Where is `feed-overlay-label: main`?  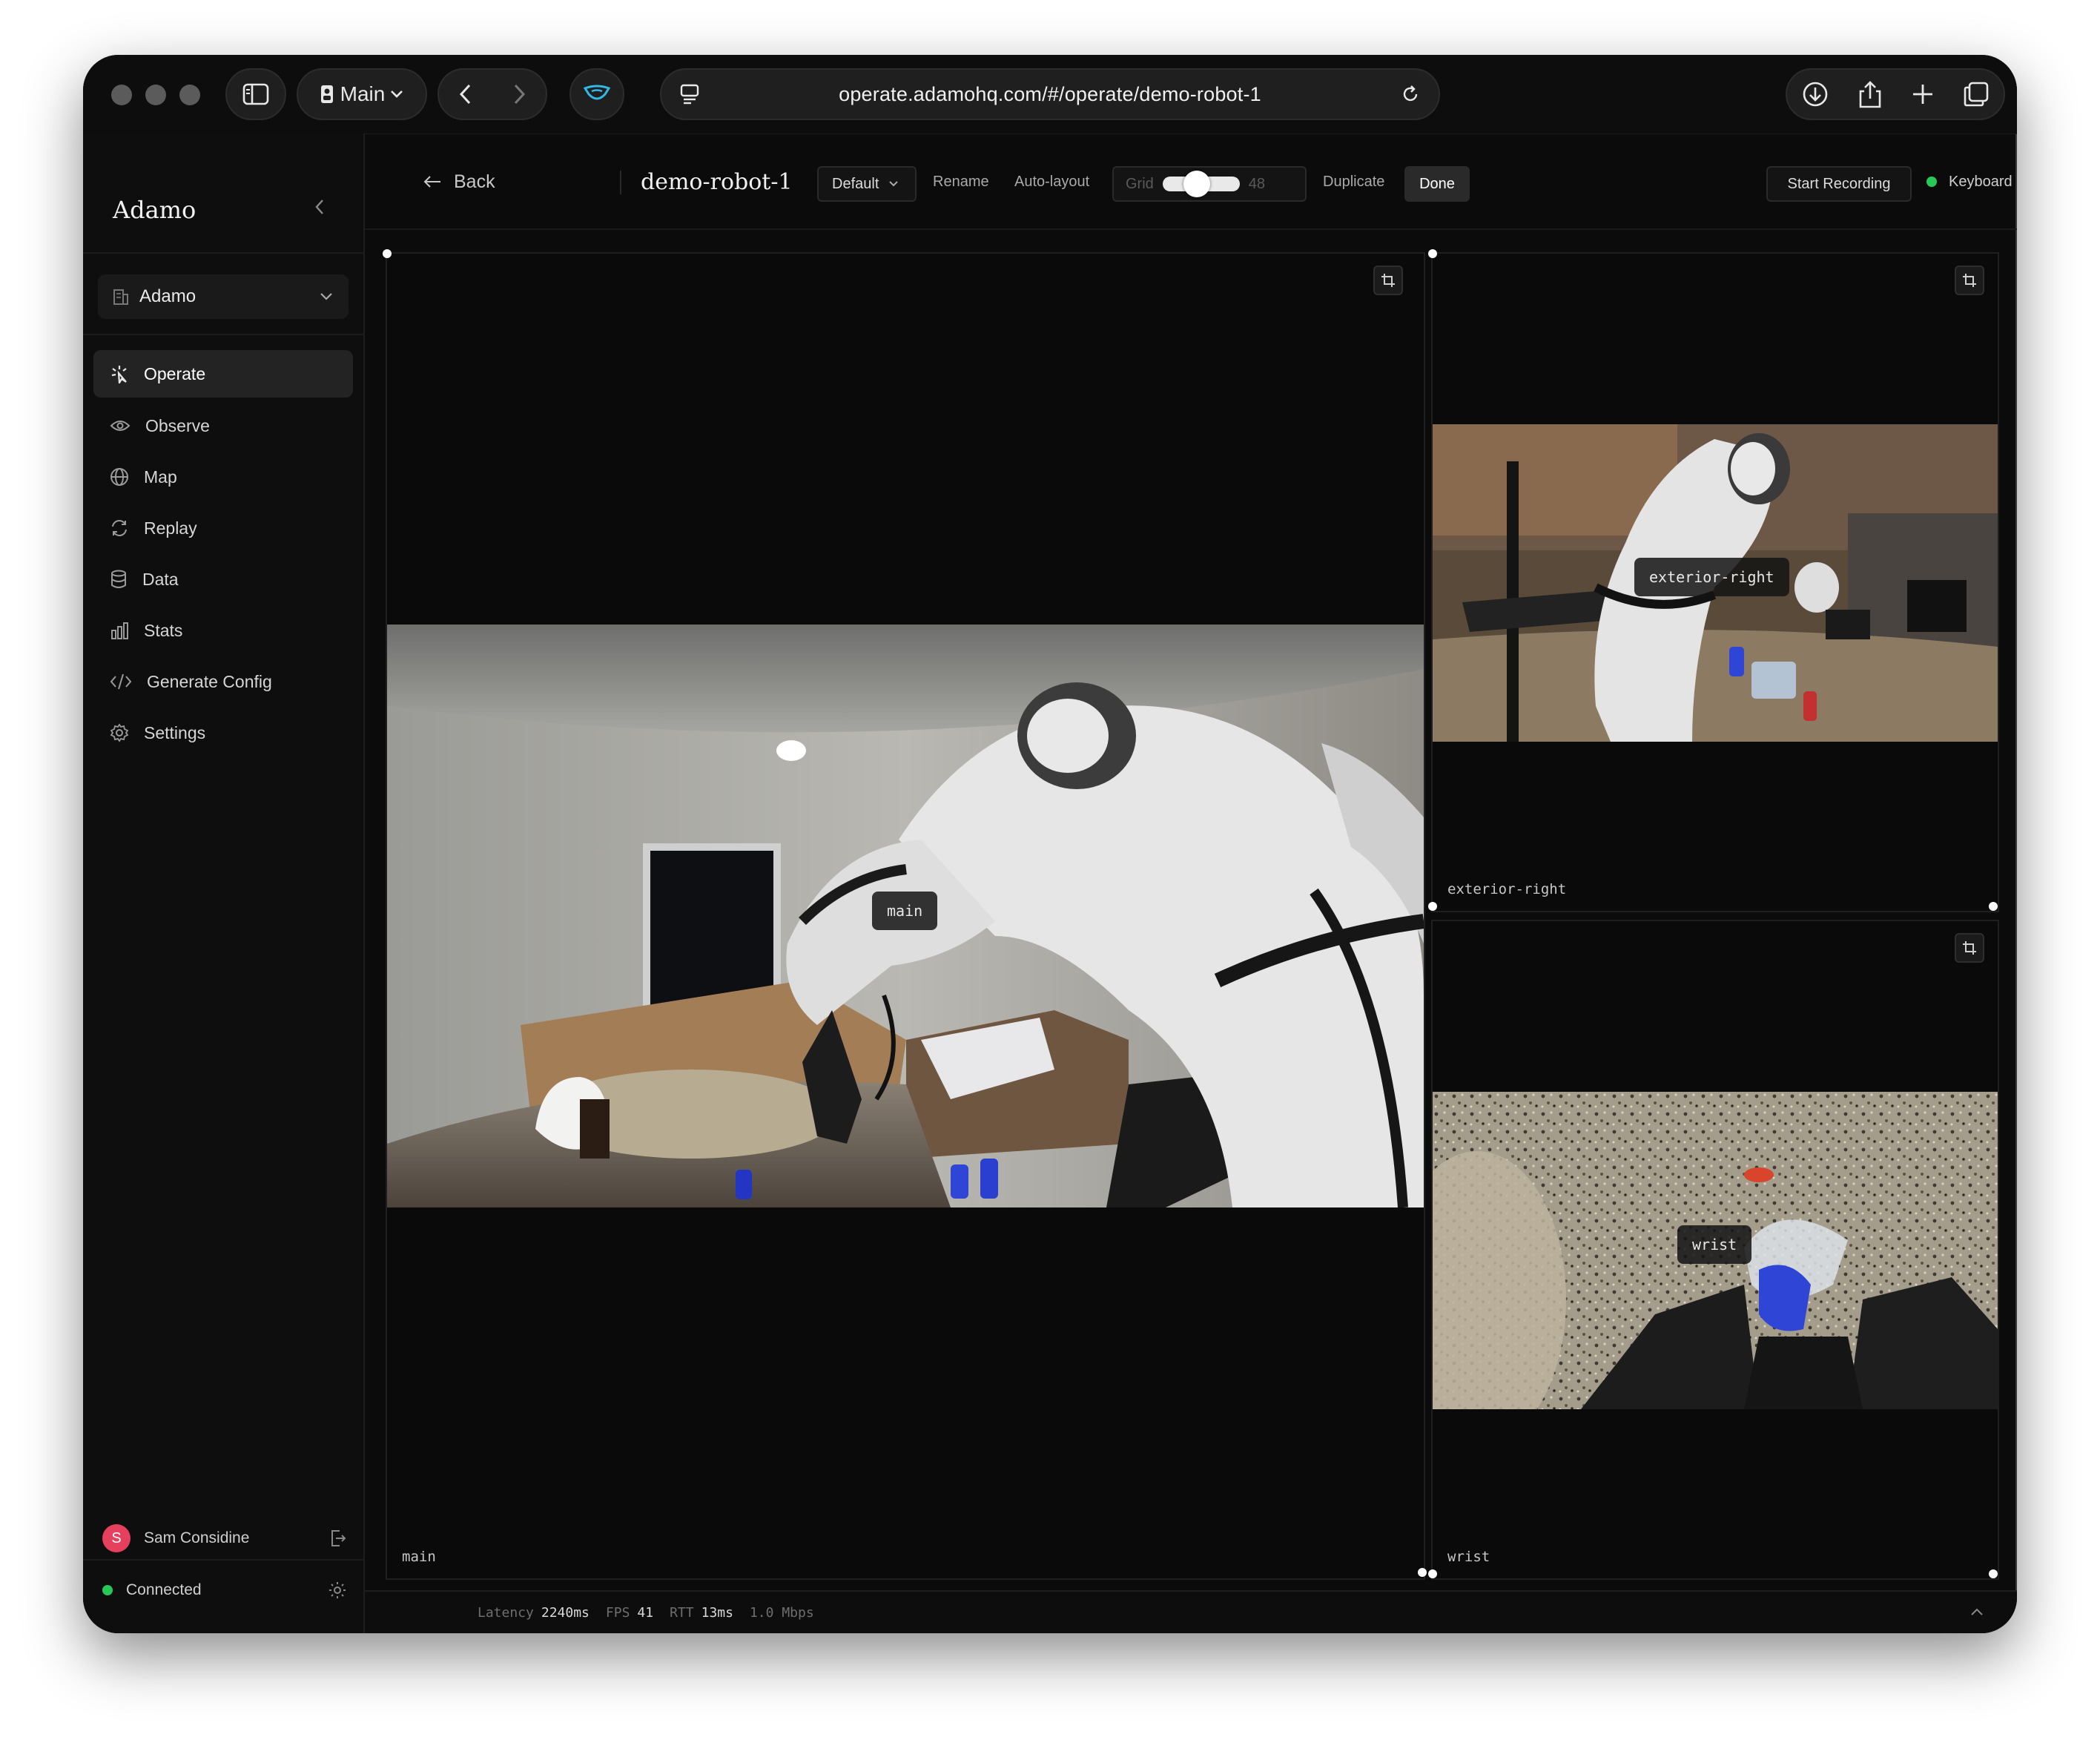
feed-overlay-label: main is located at coordinates (905, 911).